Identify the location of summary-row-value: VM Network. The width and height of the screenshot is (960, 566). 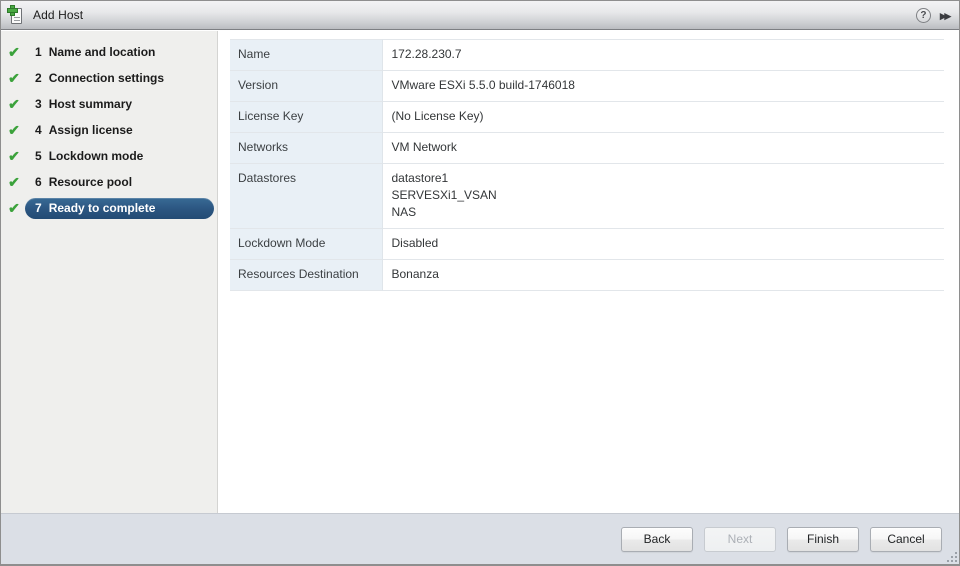
(663, 148).